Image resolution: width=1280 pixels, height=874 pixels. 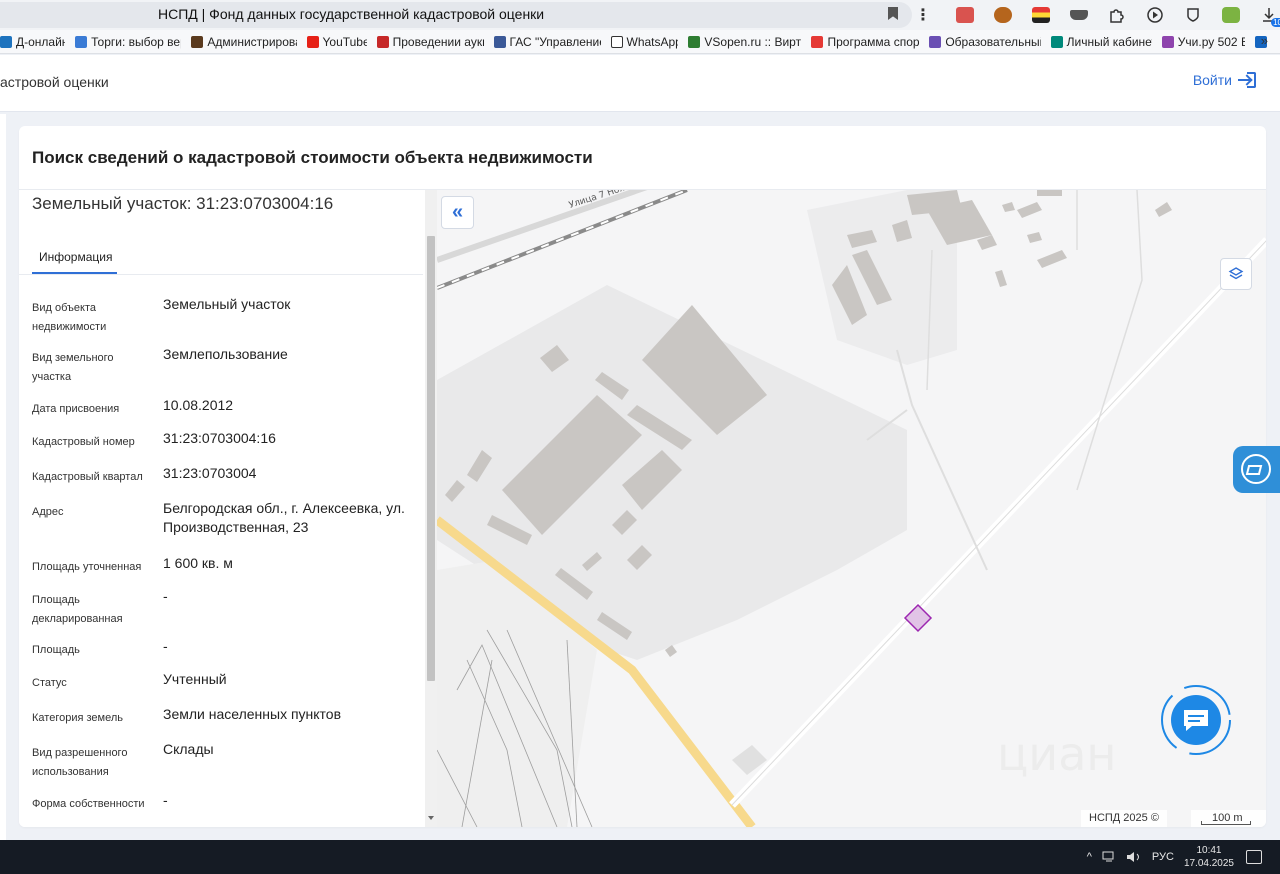 I want to click on map-scale: 100 m, so click(x=1228, y=818).